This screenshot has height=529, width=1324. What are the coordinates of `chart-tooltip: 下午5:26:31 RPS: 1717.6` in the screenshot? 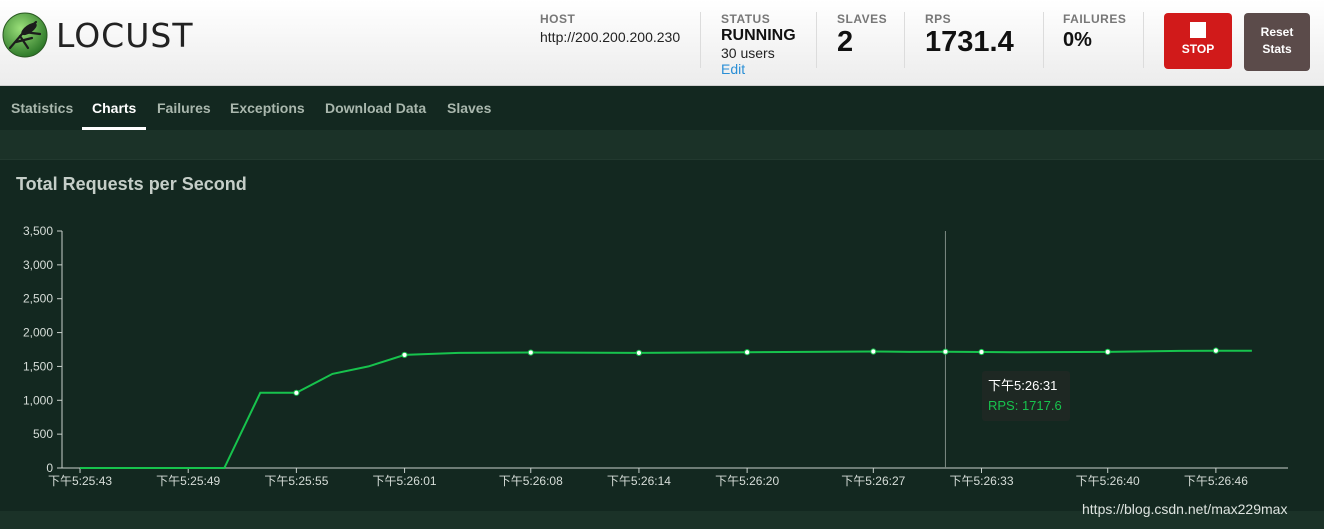 It's located at (1026, 396).